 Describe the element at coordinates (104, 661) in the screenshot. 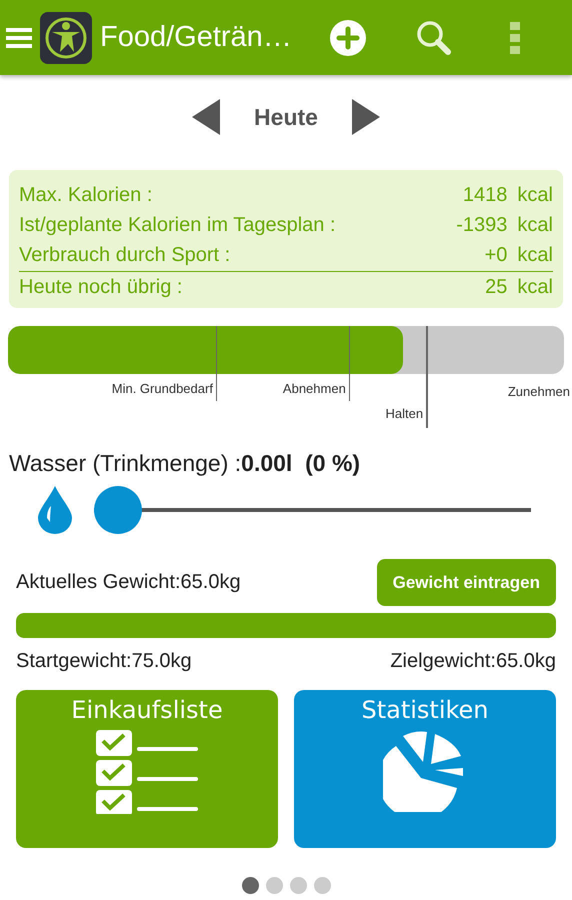

I see `start-weight-label: Startgewicht:75.0kg` at that location.